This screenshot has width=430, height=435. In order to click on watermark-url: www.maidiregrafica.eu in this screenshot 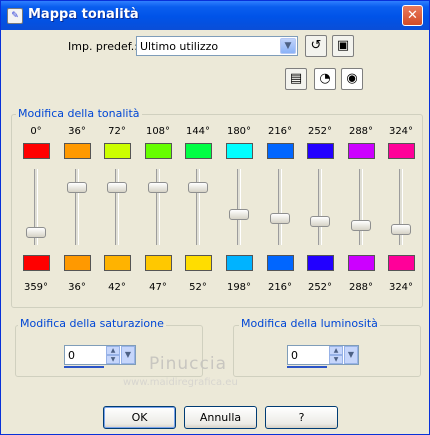, I will do `click(180, 382)`.